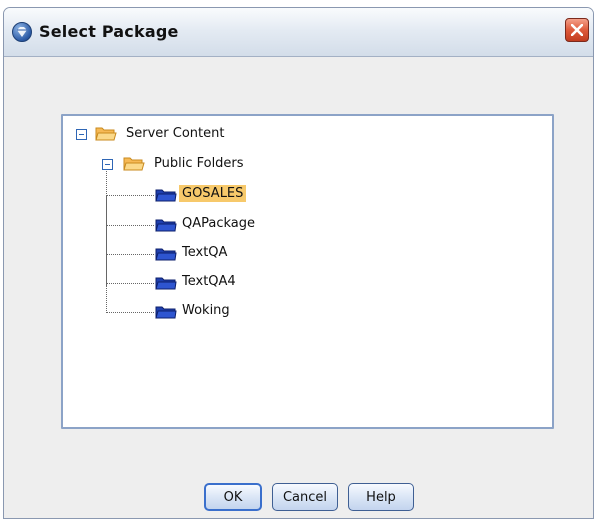 This screenshot has width=595, height=519. Describe the element at coordinates (109, 31) in the screenshot. I see `dialog-title: Select Package` at that location.